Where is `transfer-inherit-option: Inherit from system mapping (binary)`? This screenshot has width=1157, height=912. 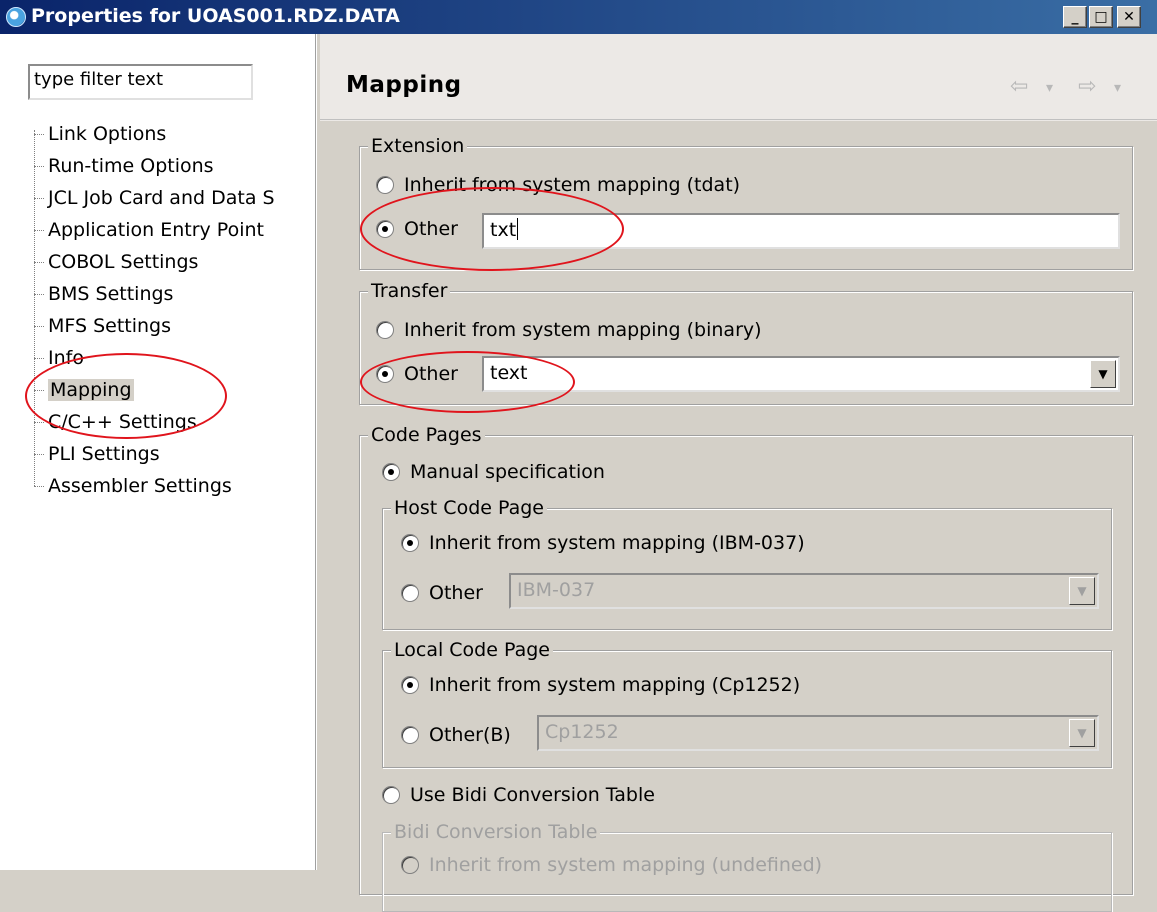
transfer-inherit-option: Inherit from system mapping (binary) is located at coordinates (569, 330).